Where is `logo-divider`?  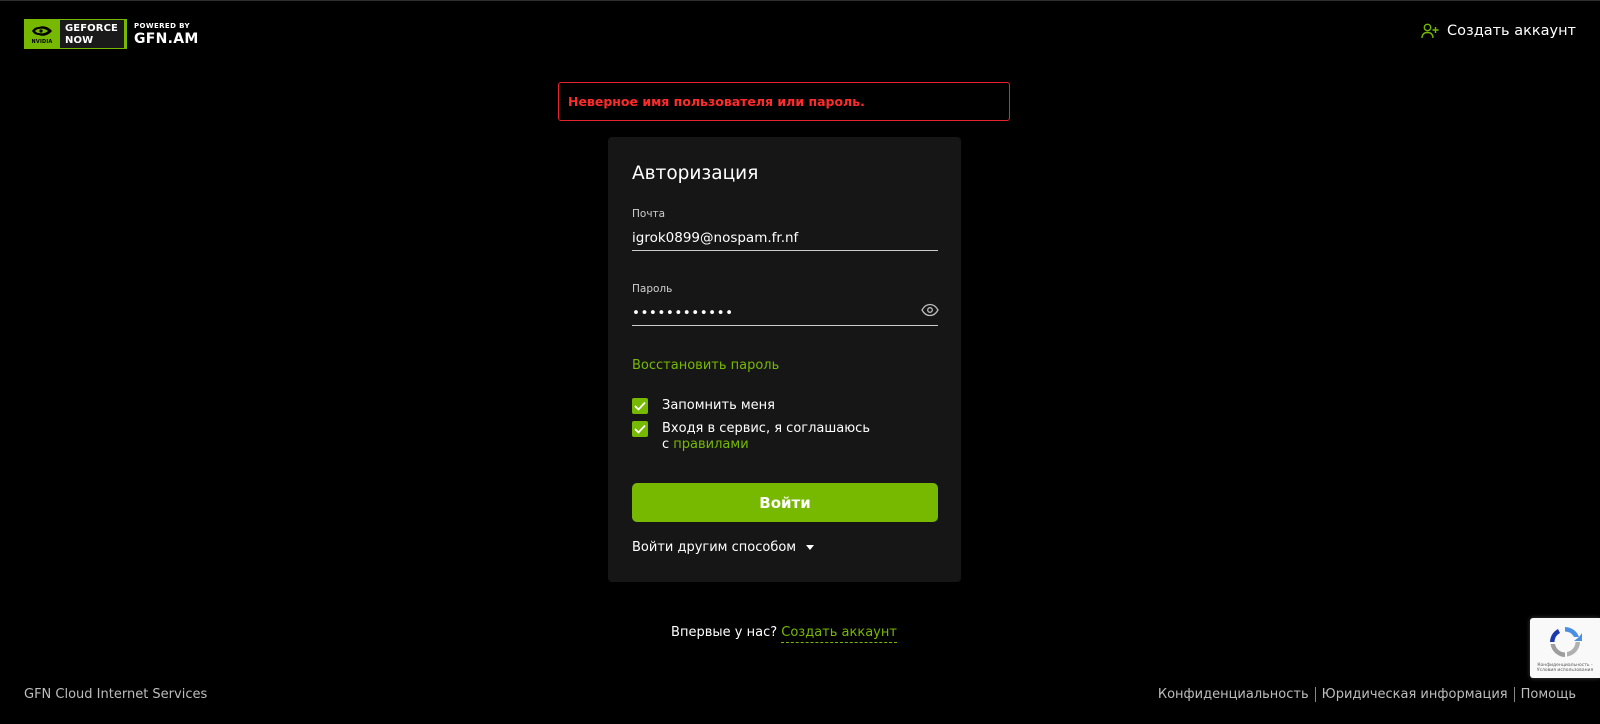 logo-divider is located at coordinates (125, 34).